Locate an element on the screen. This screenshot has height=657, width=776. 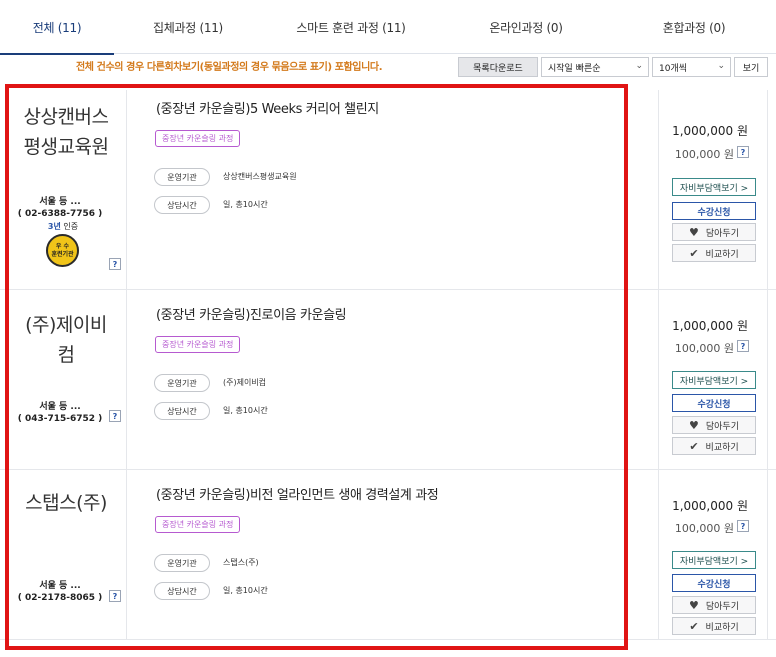
sort-select: 시작일 빠른순 ⌄ is located at coordinates (595, 67).